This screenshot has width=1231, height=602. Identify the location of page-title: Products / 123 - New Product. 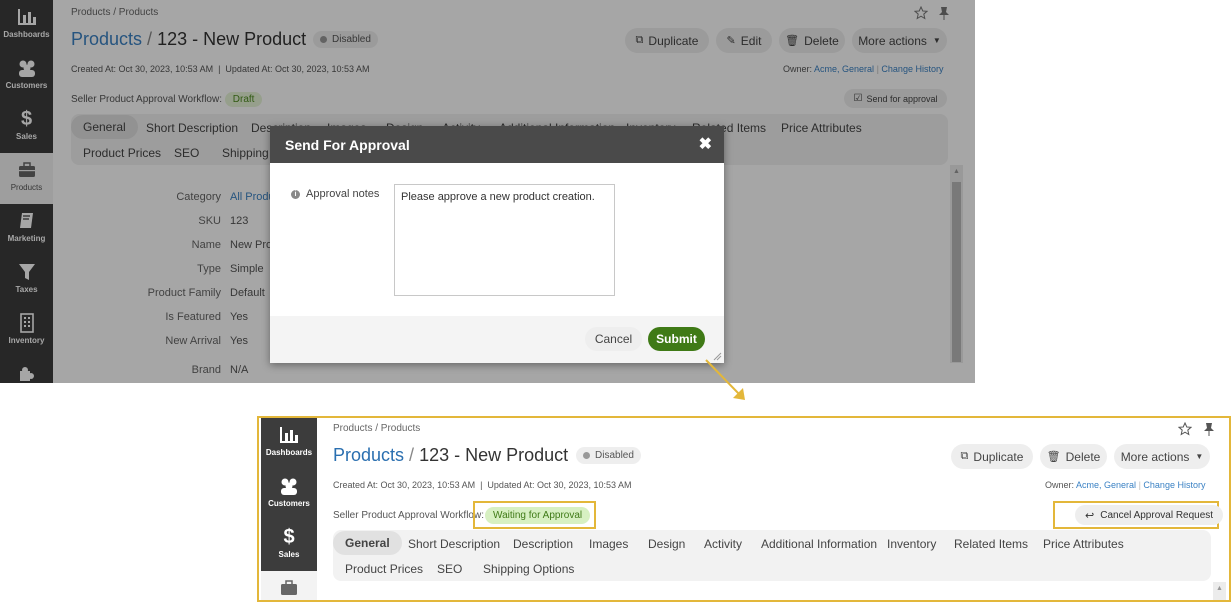
(450, 455).